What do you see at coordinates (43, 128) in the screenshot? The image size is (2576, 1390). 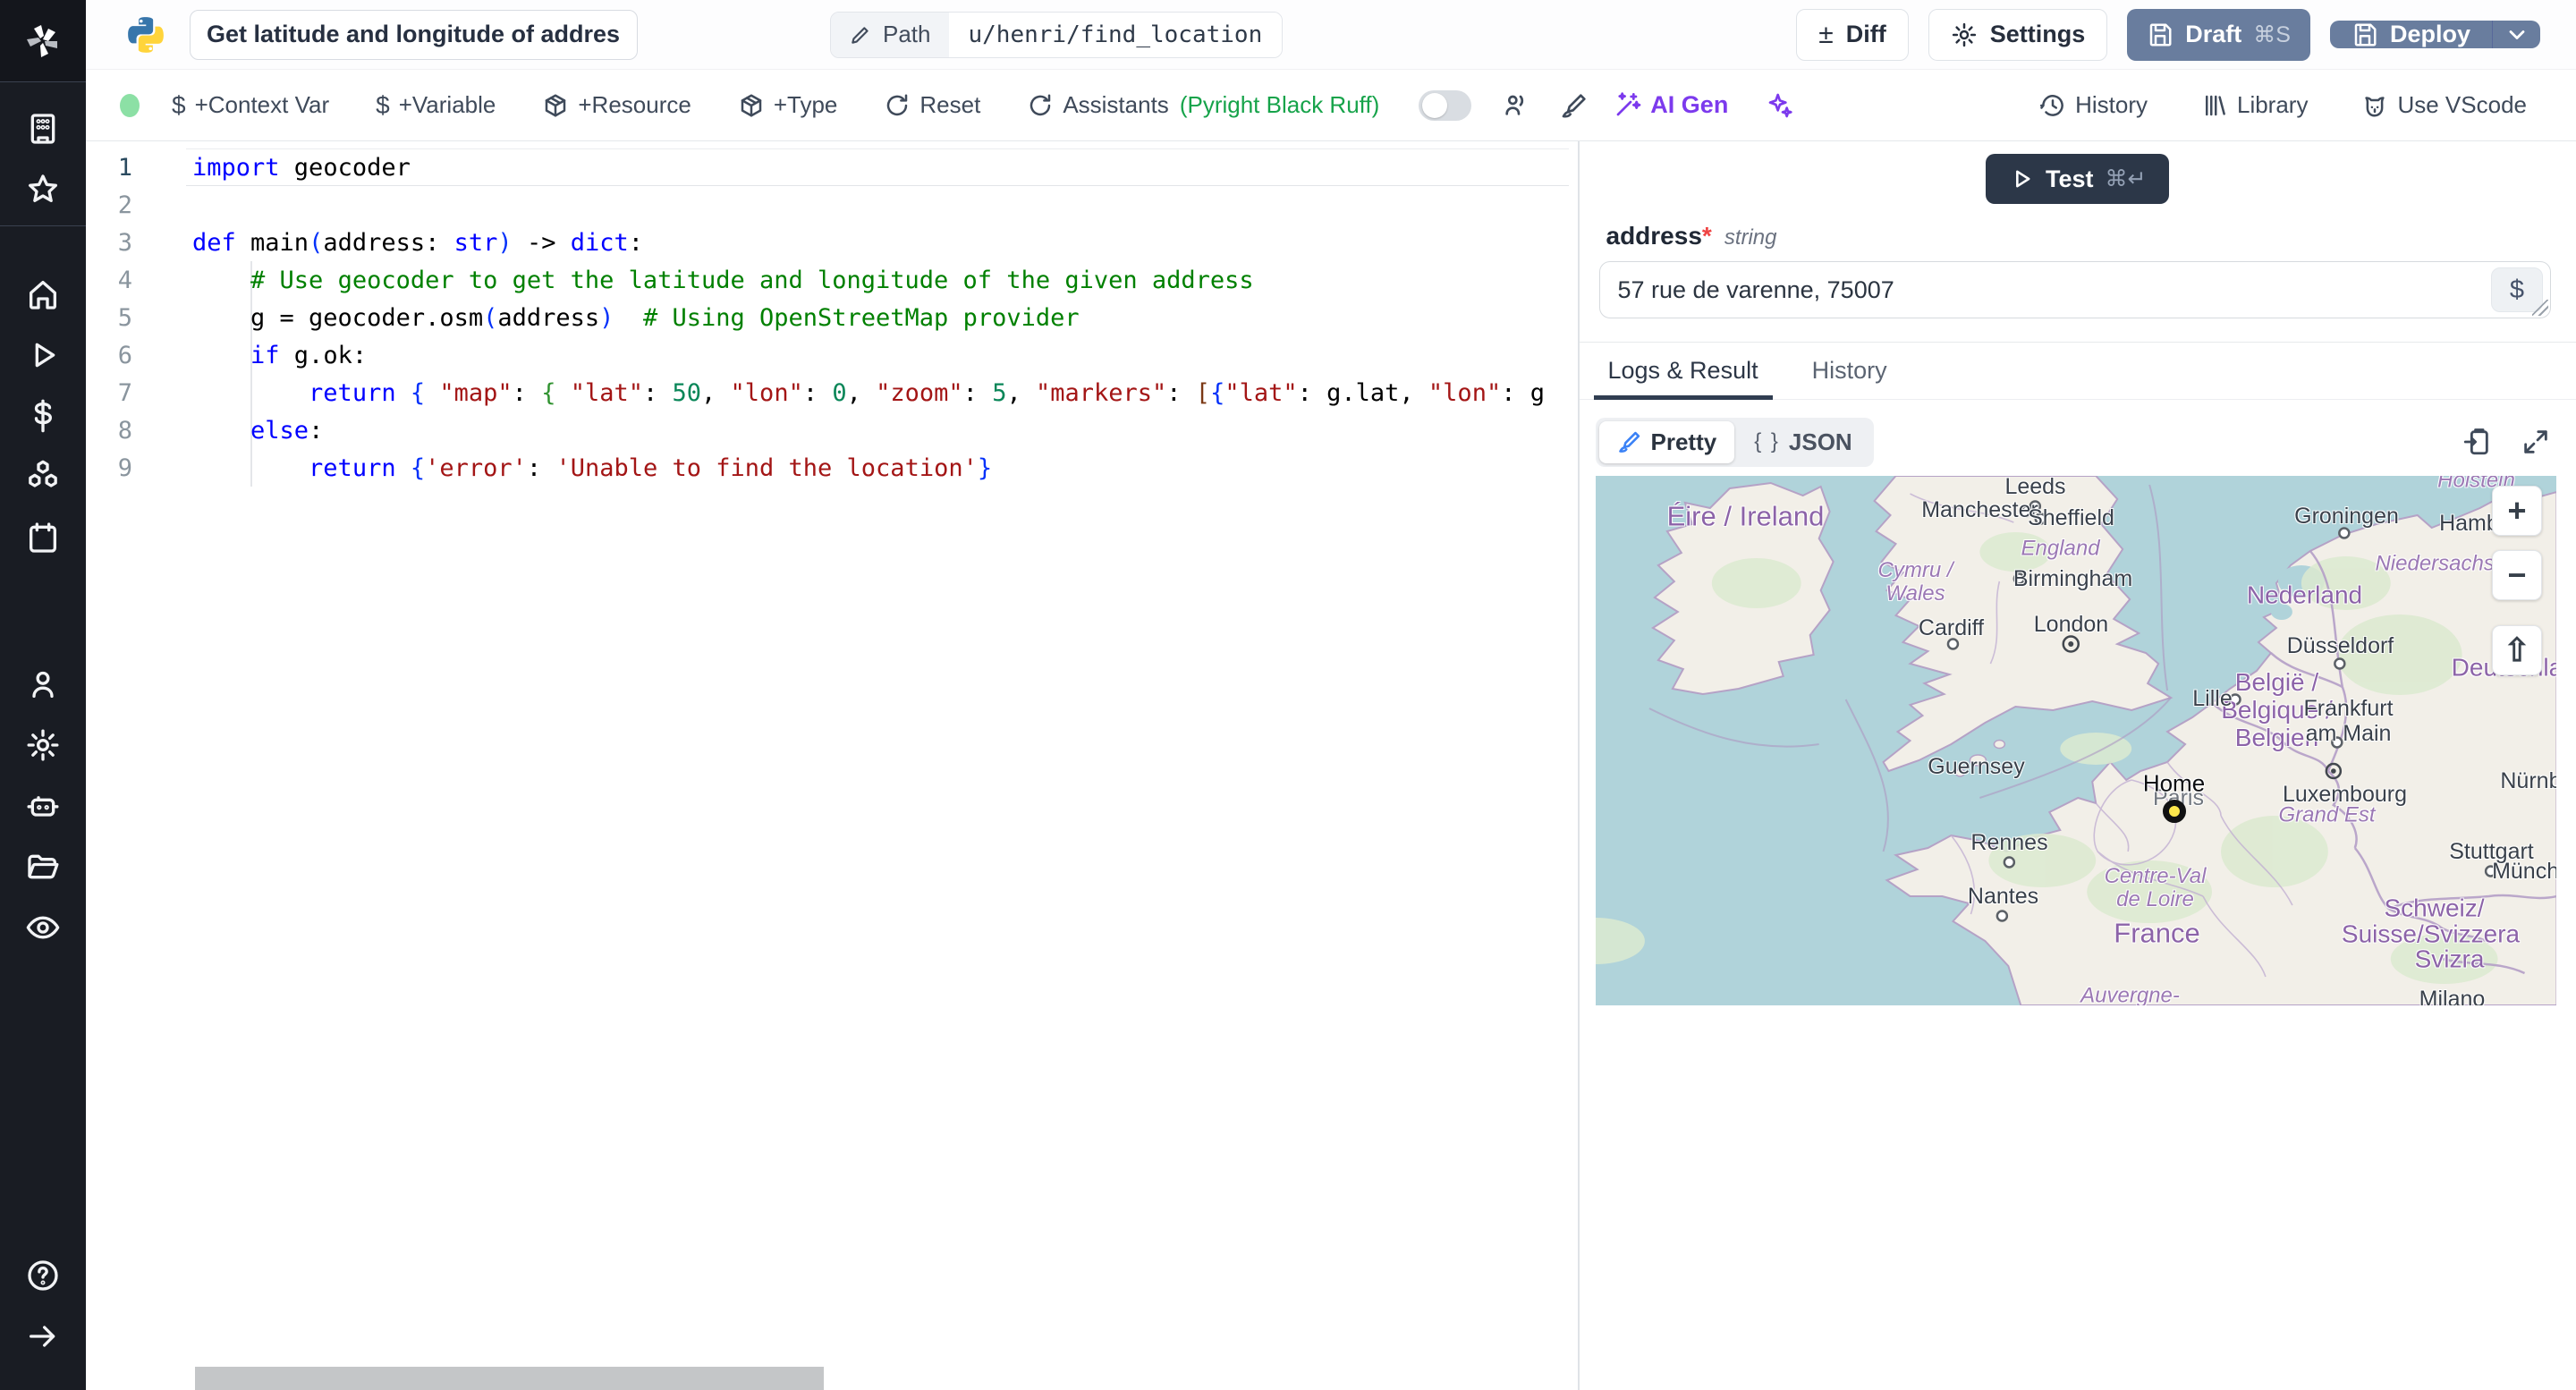 I see `workspace-icon` at bounding box center [43, 128].